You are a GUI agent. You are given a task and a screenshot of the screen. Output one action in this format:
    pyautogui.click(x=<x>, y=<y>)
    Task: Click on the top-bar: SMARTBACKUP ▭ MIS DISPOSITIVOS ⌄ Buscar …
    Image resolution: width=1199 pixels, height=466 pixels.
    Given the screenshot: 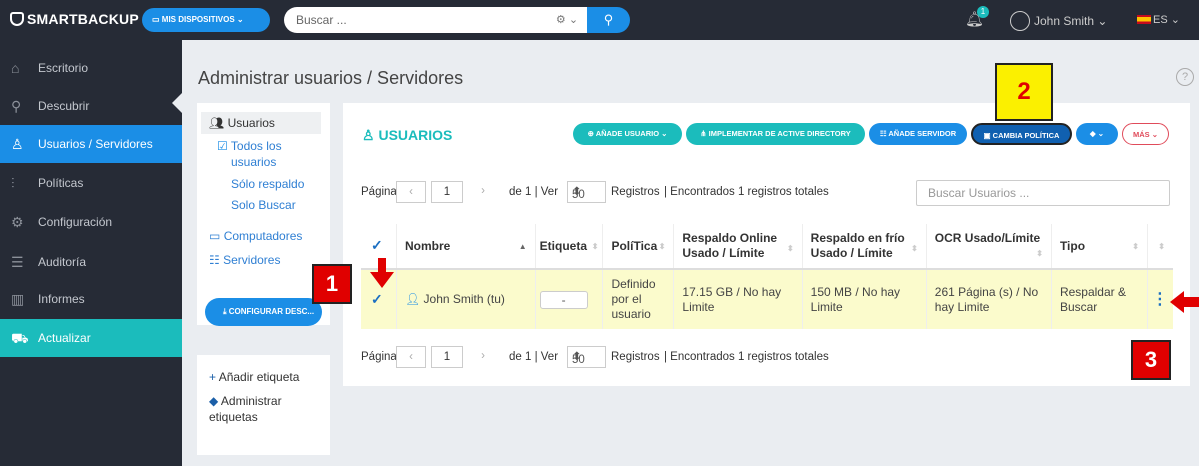 What is the action you would take?
    pyautogui.click(x=599, y=20)
    